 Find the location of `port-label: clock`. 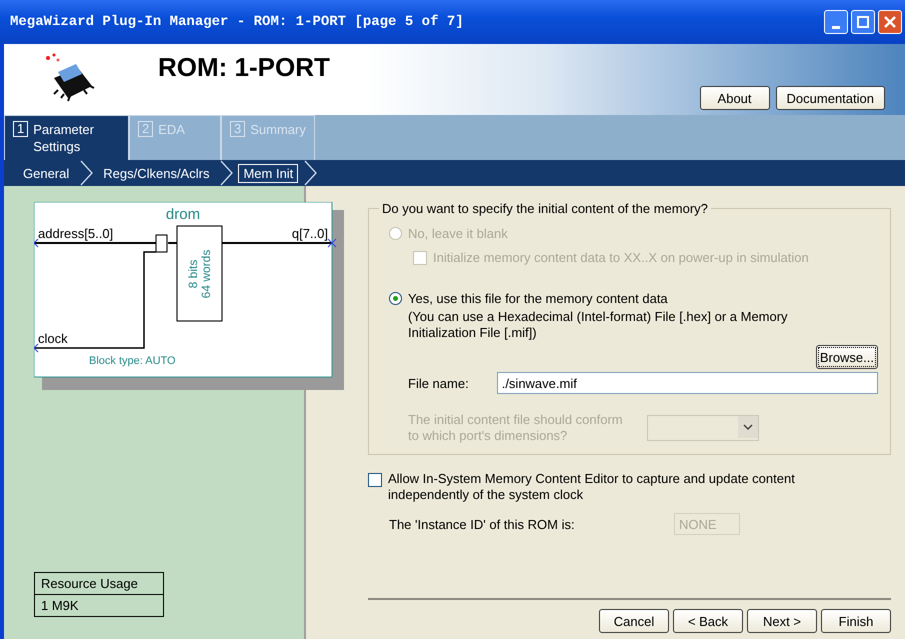

port-label: clock is located at coordinates (53, 338).